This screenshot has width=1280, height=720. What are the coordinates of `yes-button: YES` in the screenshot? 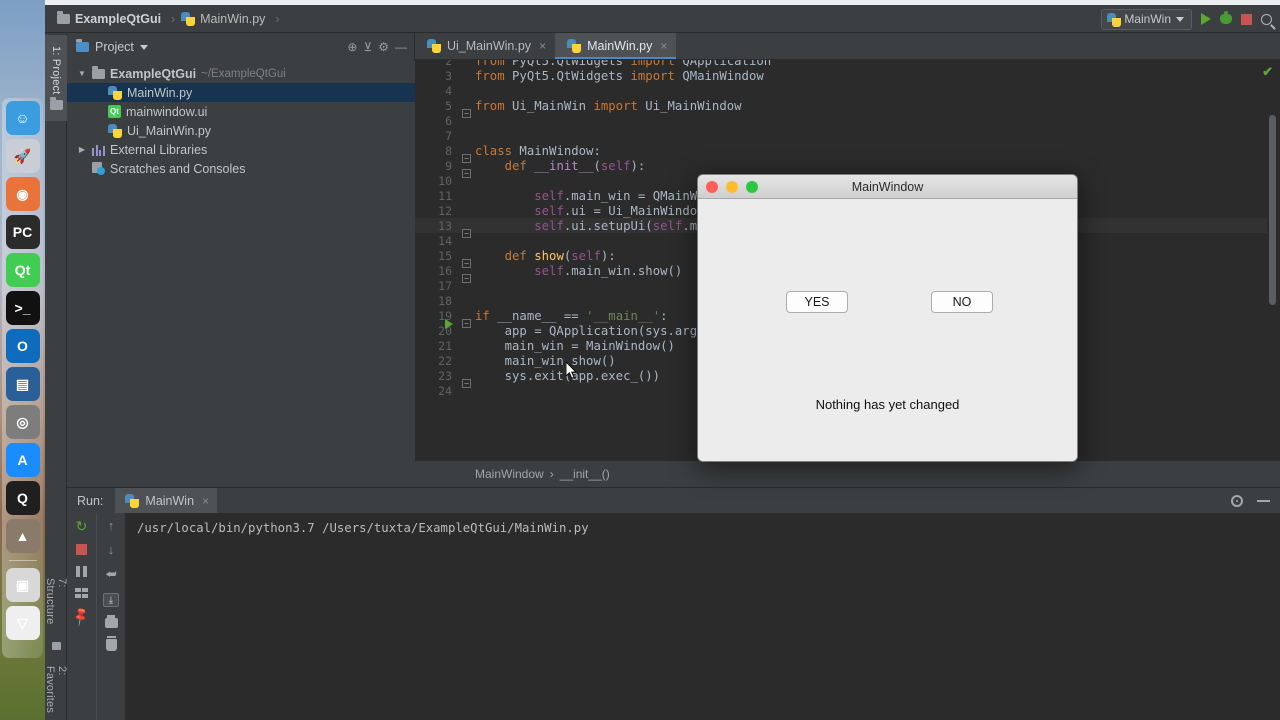 It's located at (817, 302).